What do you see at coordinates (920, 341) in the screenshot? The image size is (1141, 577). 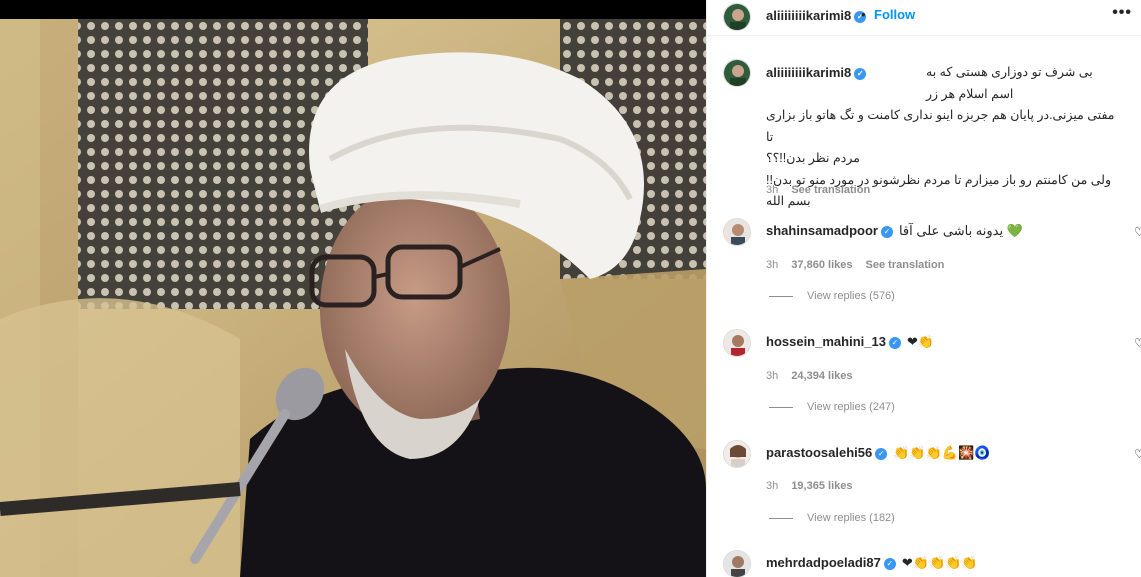 I see `comment-message: ❤👏` at bounding box center [920, 341].